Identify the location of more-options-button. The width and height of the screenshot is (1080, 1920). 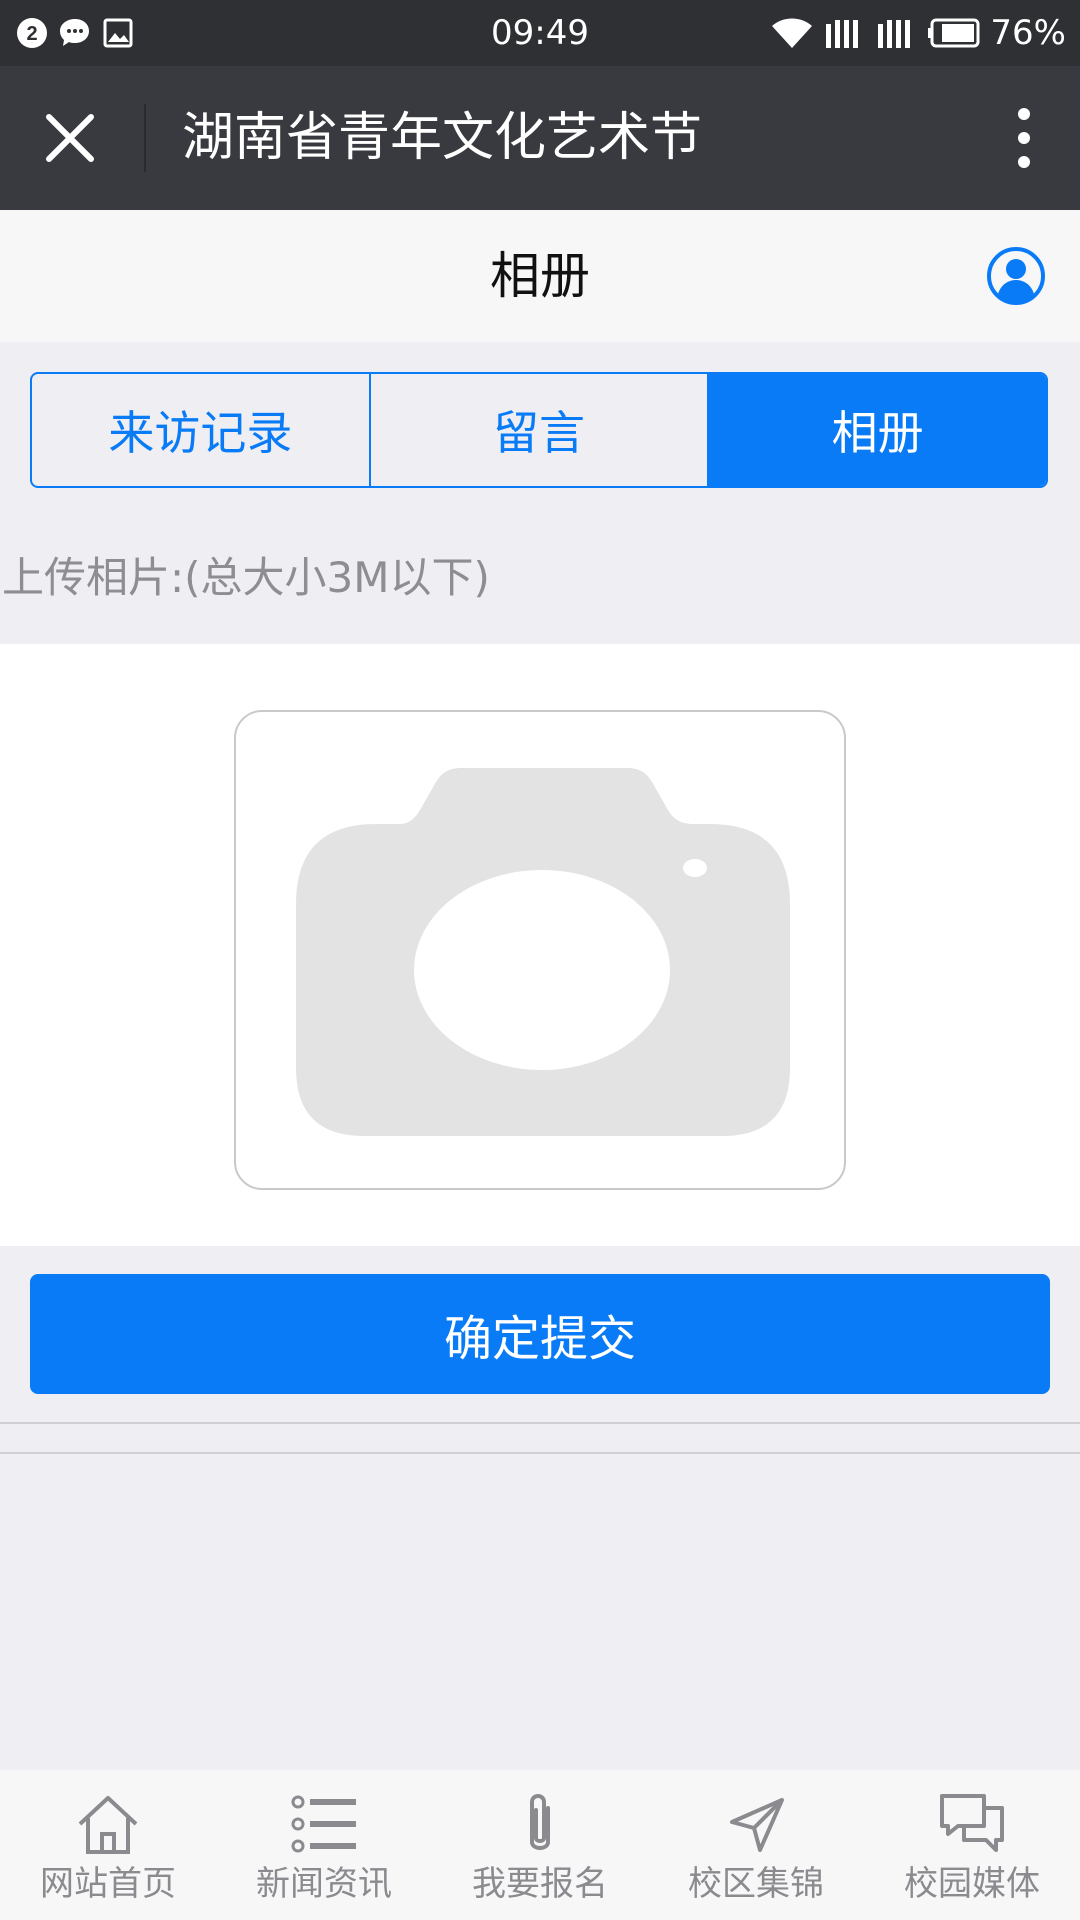
(1024, 138).